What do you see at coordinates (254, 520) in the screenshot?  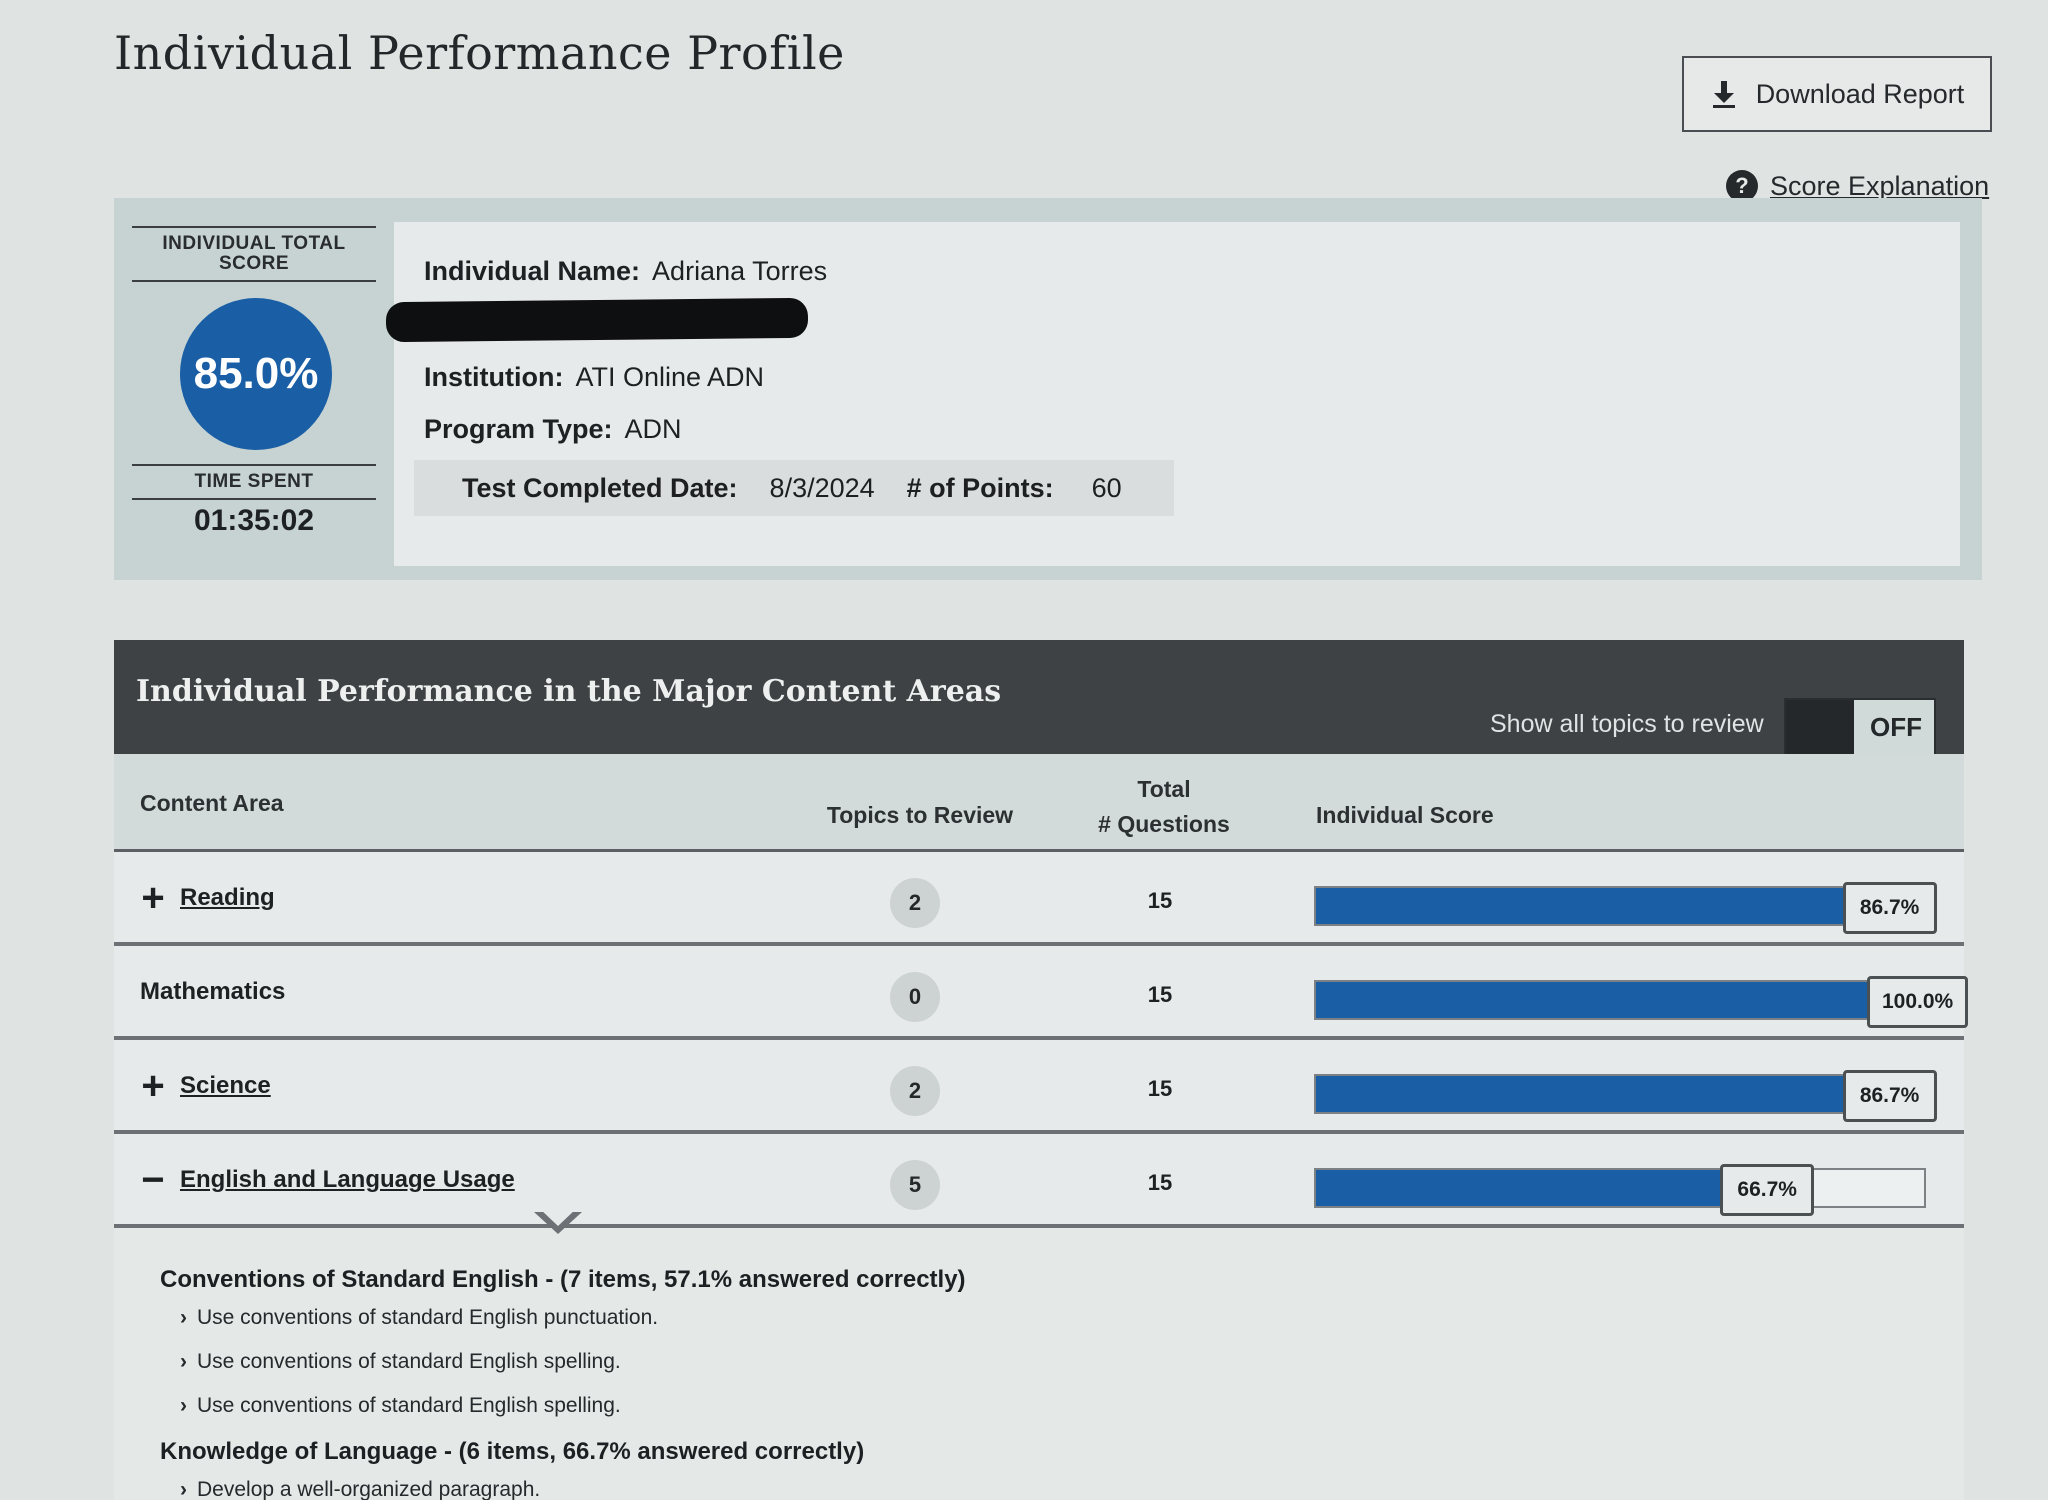 I see `time-spent-value: 01:35:02` at bounding box center [254, 520].